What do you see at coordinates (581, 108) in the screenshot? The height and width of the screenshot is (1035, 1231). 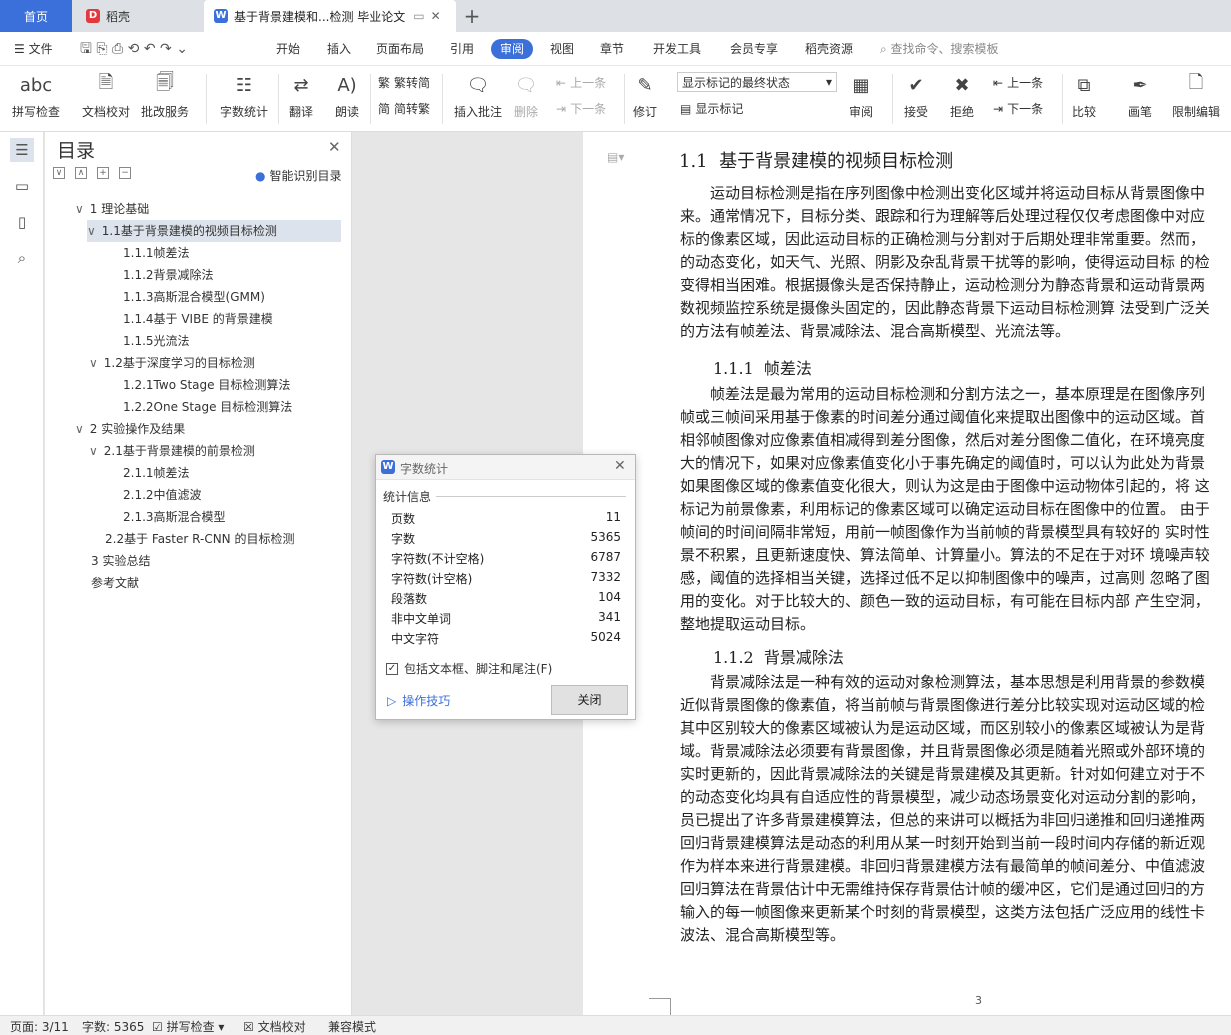 I see `next-comment-button: ⇥ 下一条` at bounding box center [581, 108].